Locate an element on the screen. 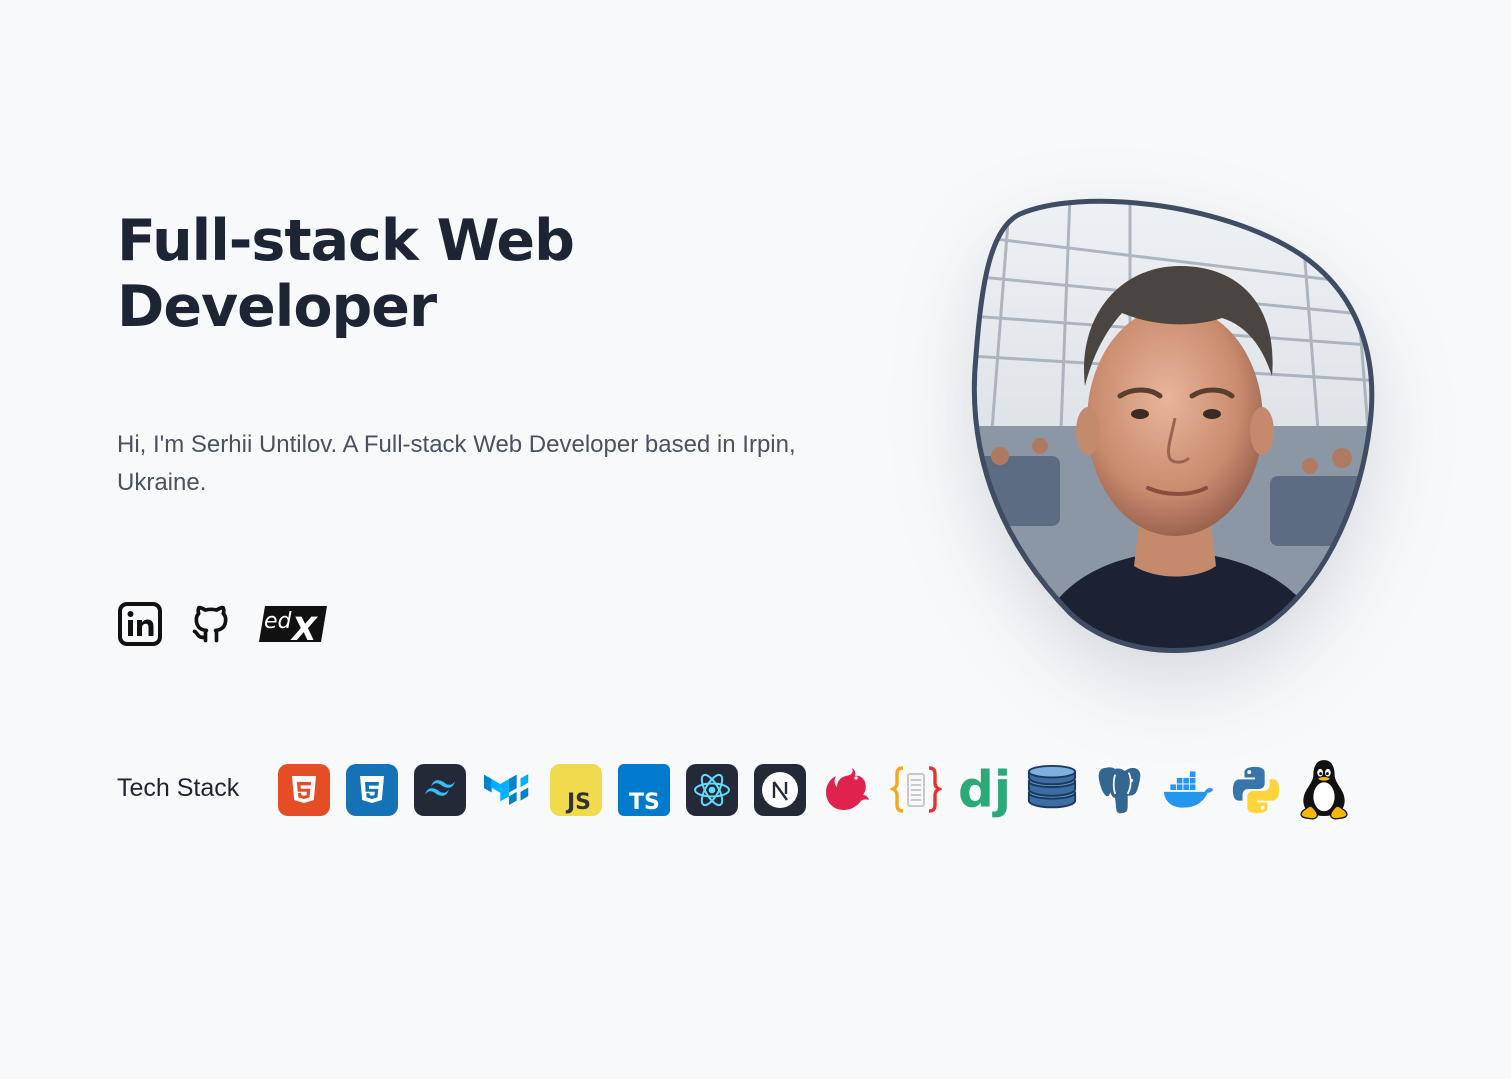 The width and height of the screenshot is (1511, 1079). github-icon is located at coordinates (210, 624).